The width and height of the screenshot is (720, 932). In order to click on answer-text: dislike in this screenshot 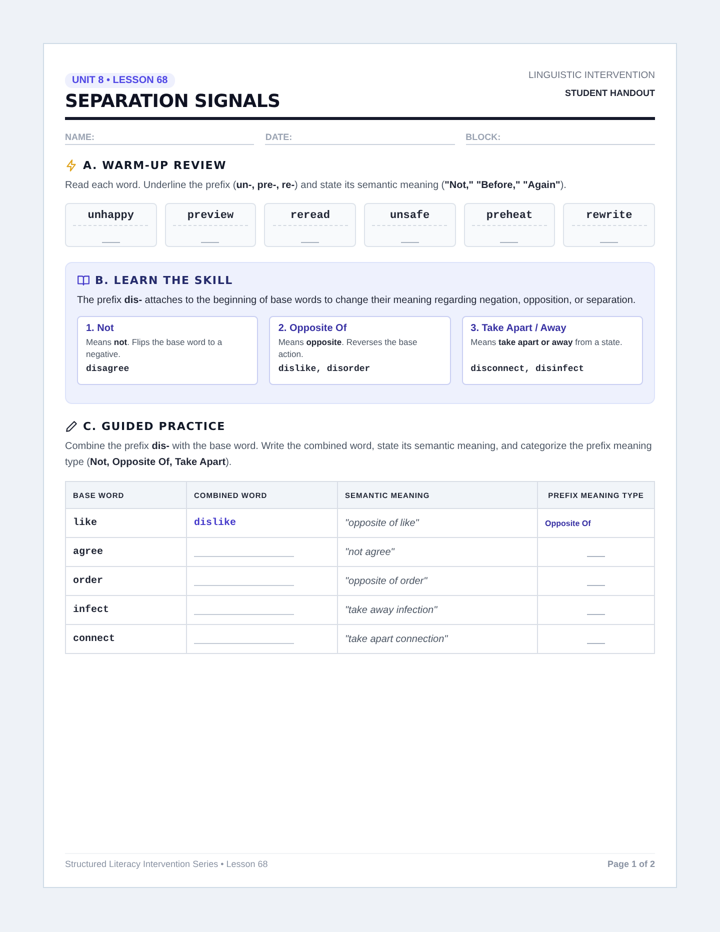, I will do `click(215, 523)`.